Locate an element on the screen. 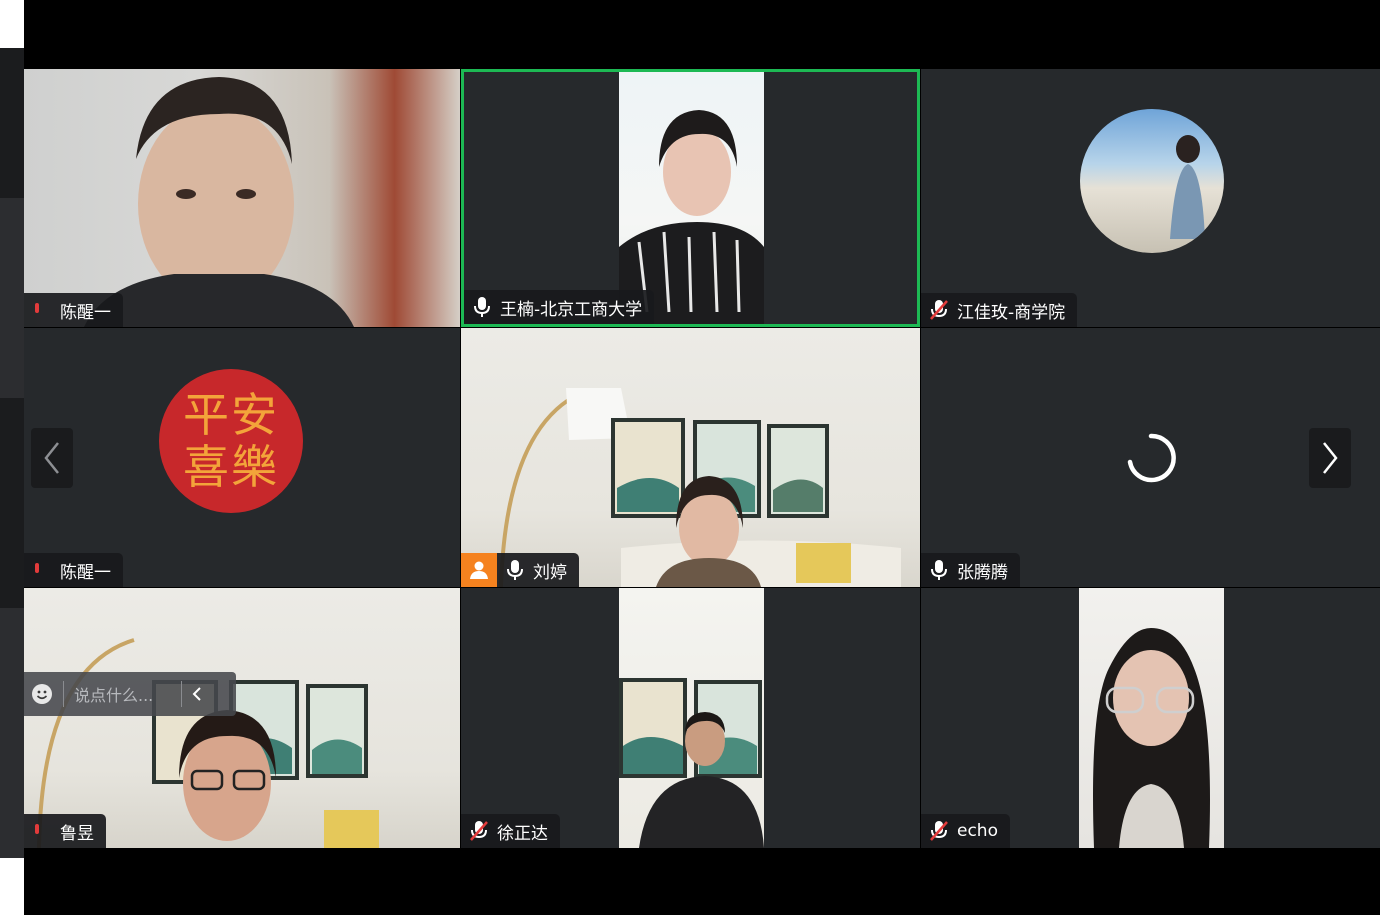 This screenshot has width=1380, height=915. participant-tile: echo is located at coordinates (1150, 718).